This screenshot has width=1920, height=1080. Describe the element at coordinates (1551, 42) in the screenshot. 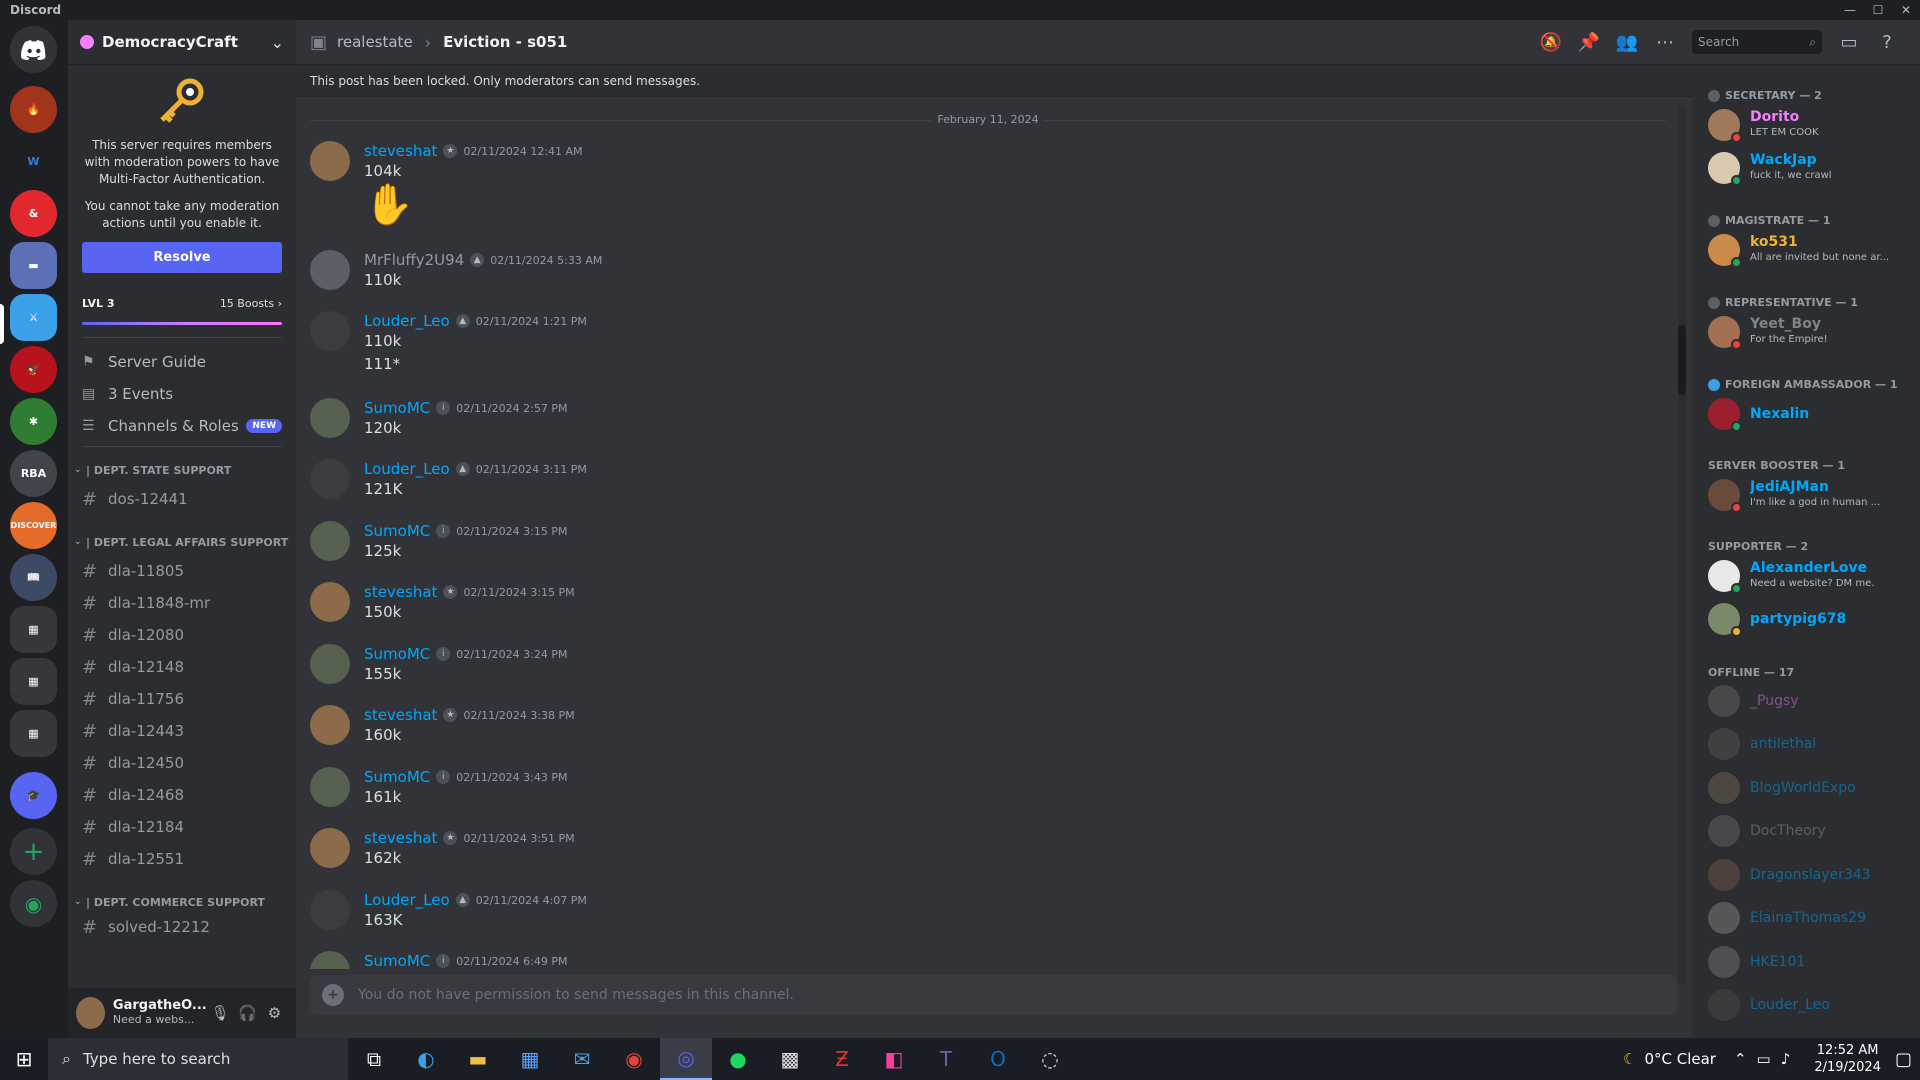

I see `mute-notifications-icon: 🔕` at that location.